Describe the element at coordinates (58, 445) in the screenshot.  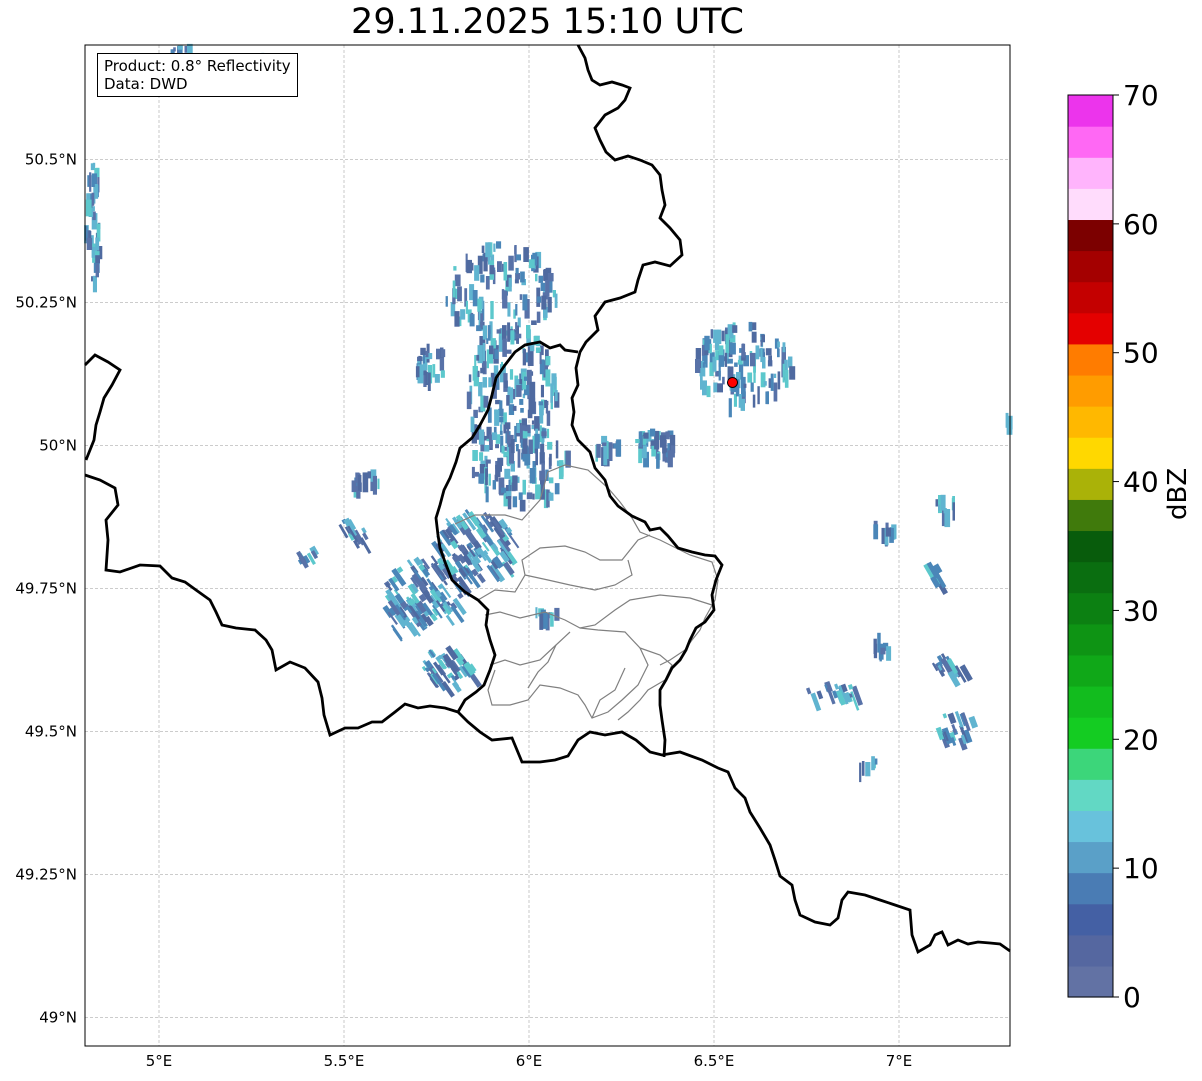
I see `lat-tick-label: 50°N` at that location.